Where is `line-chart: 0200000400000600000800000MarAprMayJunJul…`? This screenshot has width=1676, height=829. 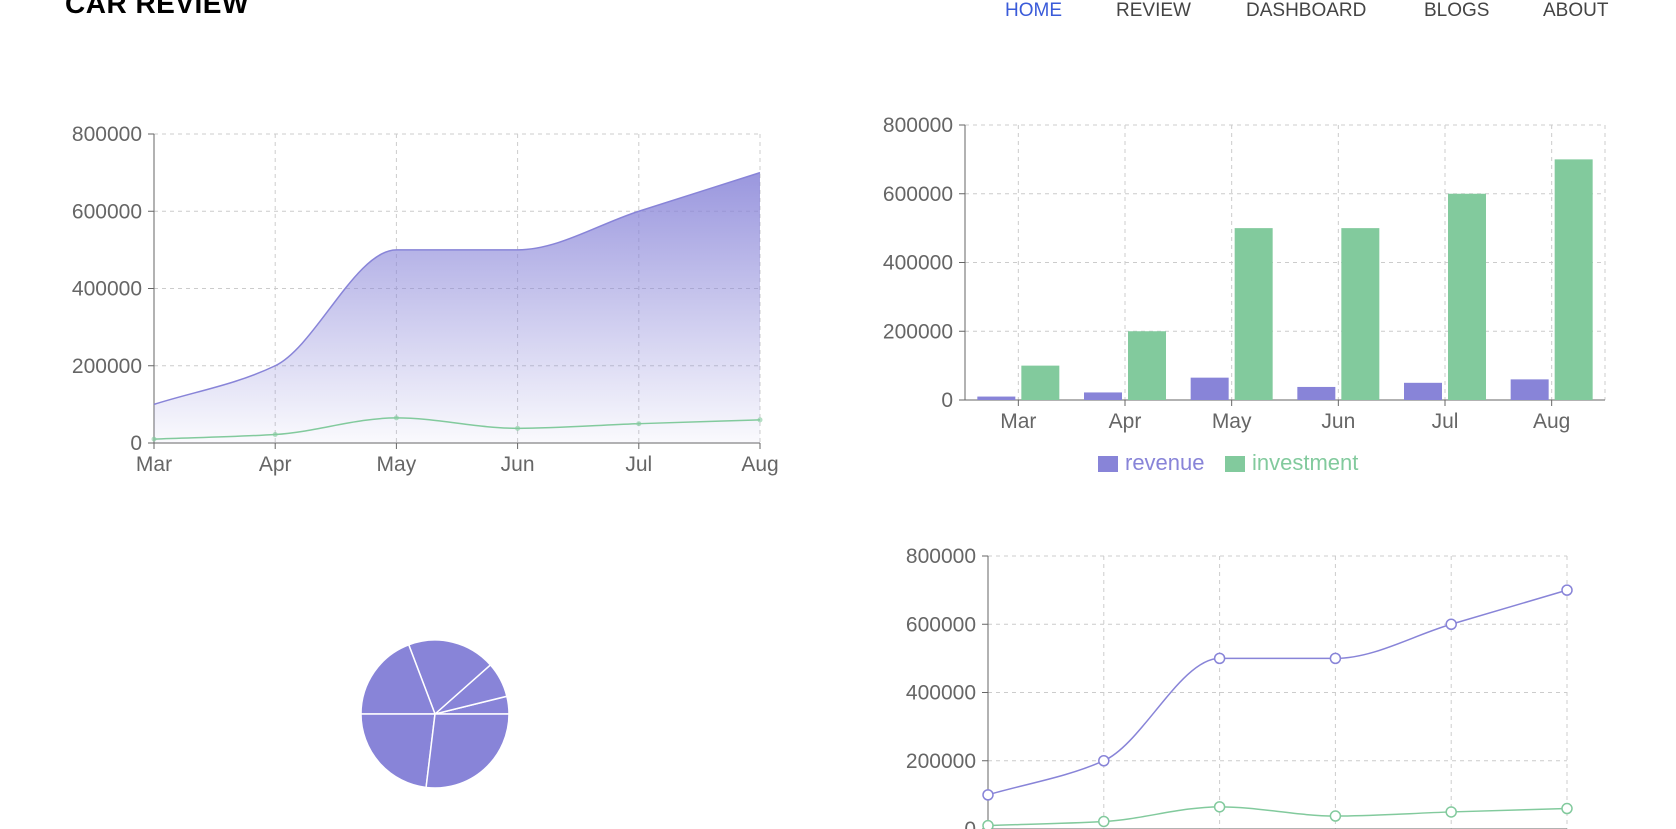
line-chart: 0200000400000600000800000MarAprMayJunJul… is located at coordinates (1239, 687).